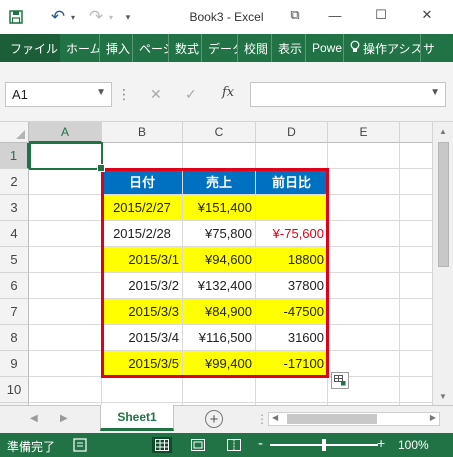 This screenshot has width=453, height=457. I want to click on scroll-down-icon: ▼, so click(443, 396).